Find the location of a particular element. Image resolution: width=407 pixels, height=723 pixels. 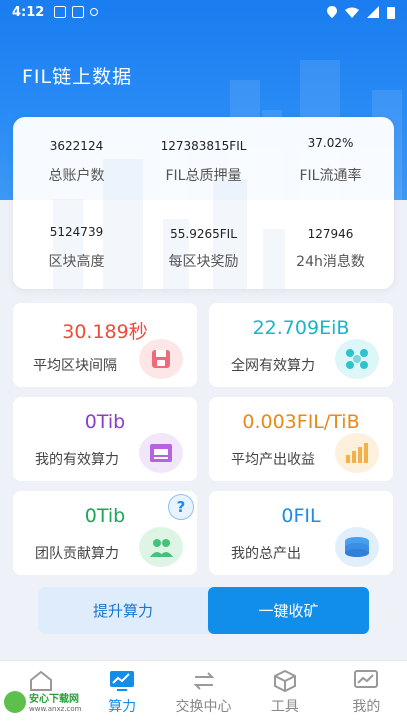

wifi-icon is located at coordinates (352, 12).